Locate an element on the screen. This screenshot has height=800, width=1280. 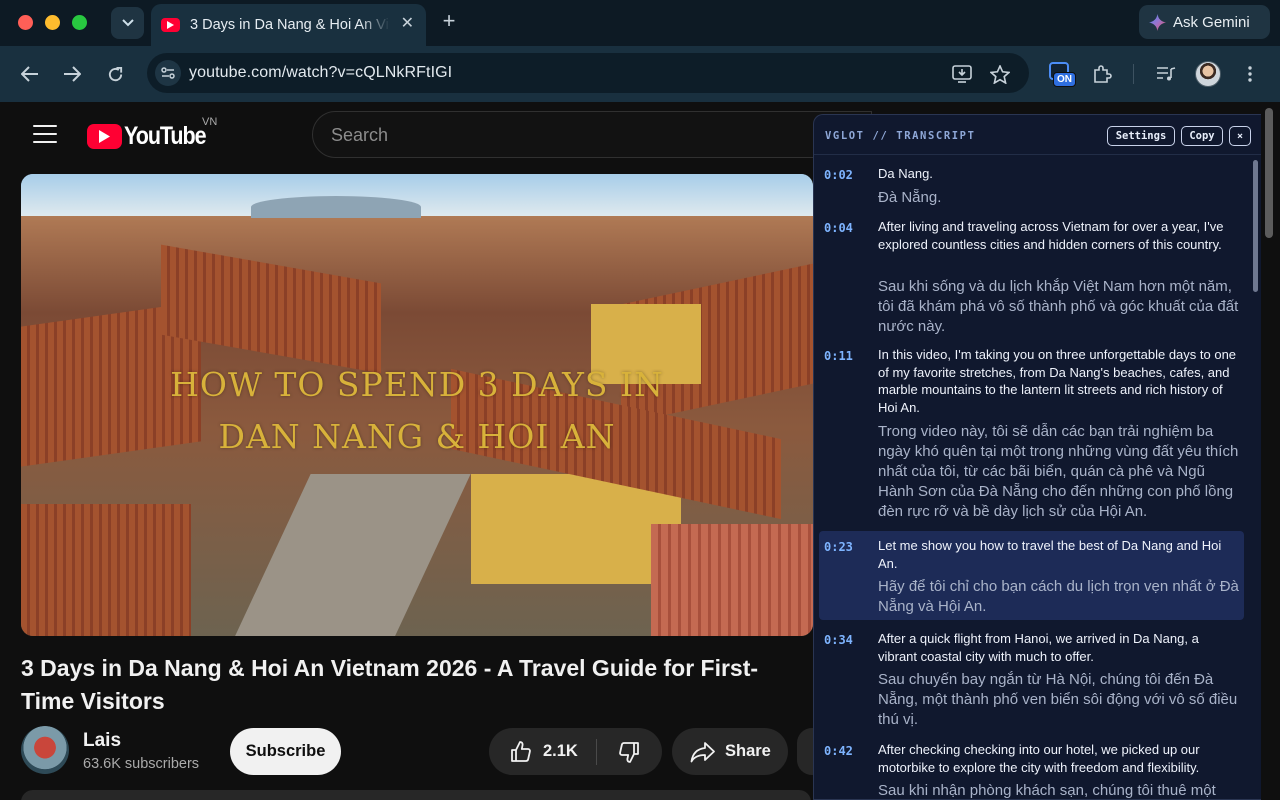
like-button: 2.1K is located at coordinates (542, 752).